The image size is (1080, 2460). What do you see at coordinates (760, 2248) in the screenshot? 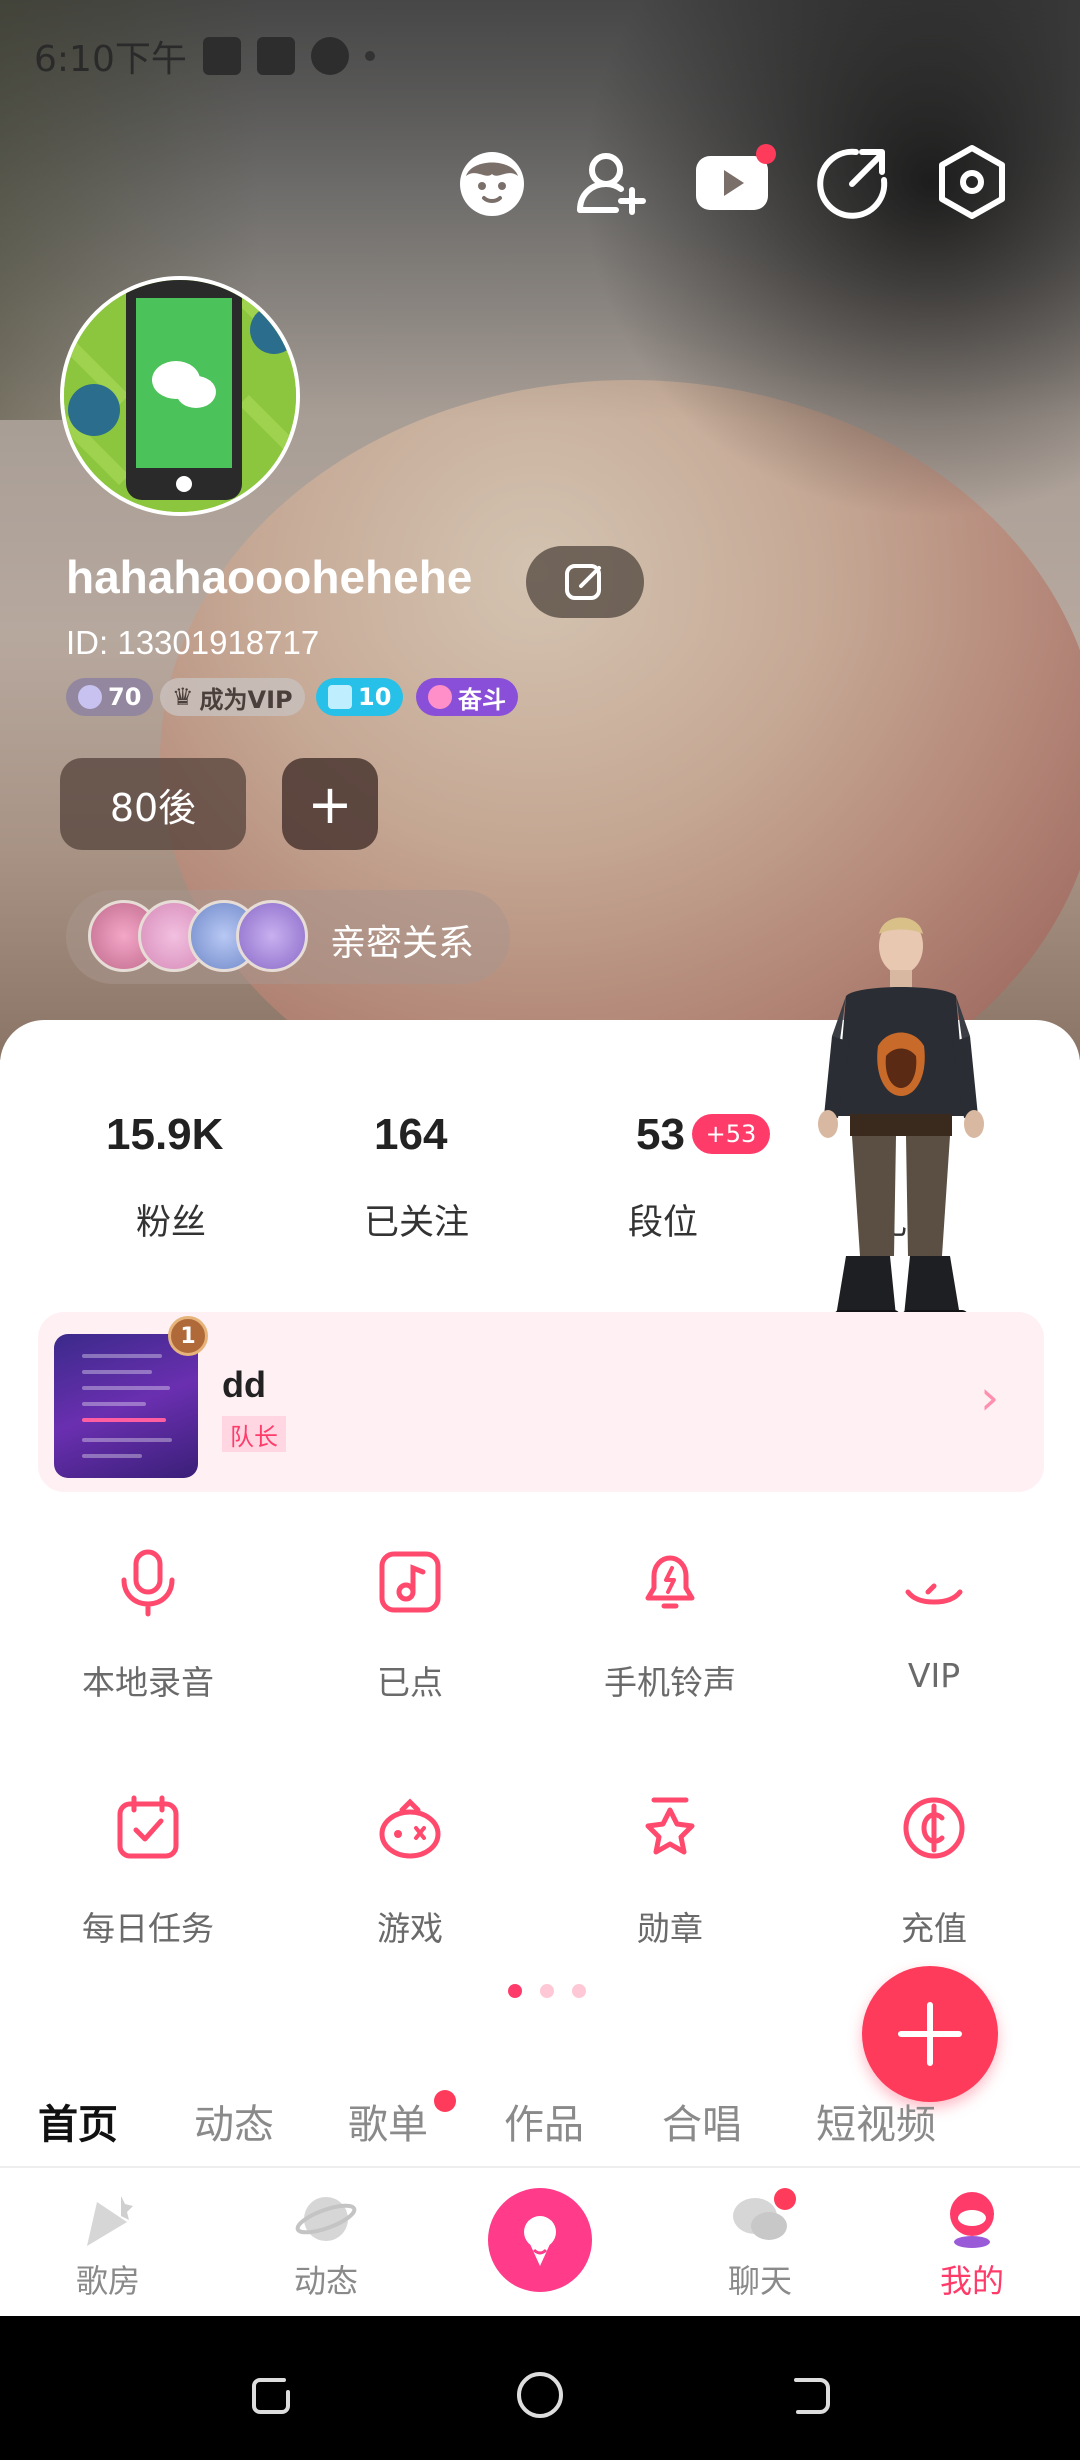
I see `nav-chat: 聊天` at bounding box center [760, 2248].